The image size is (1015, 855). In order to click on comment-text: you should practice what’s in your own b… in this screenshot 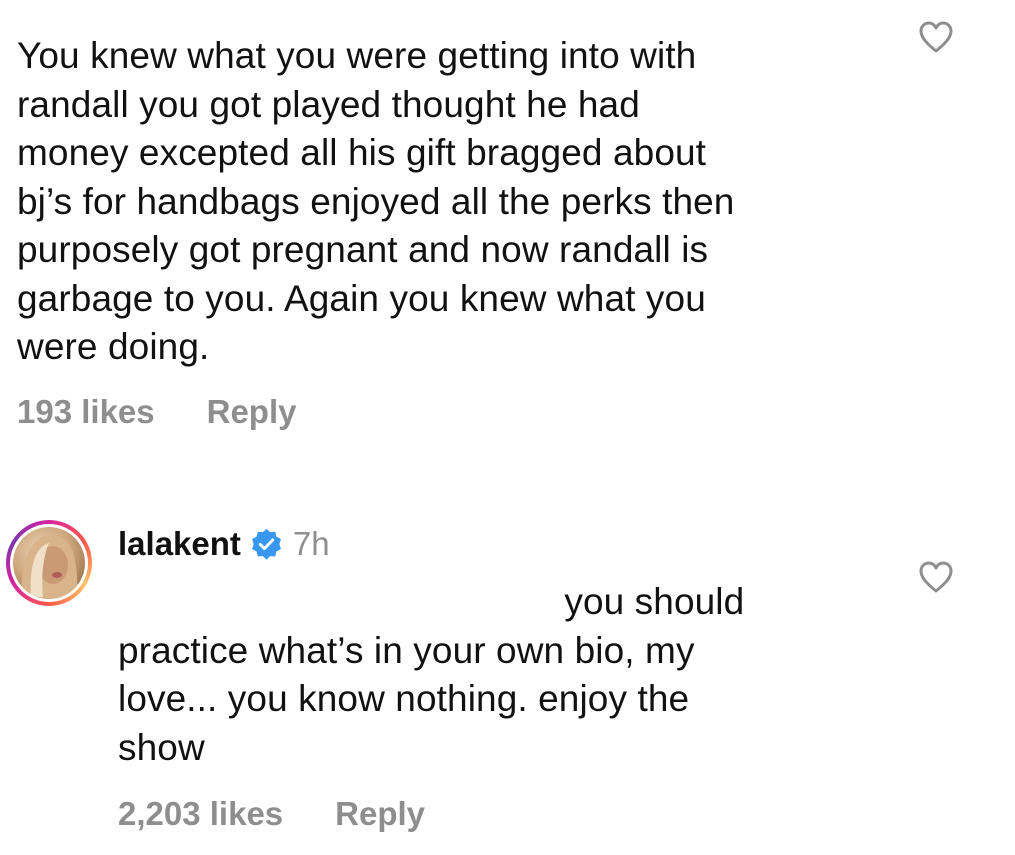, I will do `click(431, 674)`.